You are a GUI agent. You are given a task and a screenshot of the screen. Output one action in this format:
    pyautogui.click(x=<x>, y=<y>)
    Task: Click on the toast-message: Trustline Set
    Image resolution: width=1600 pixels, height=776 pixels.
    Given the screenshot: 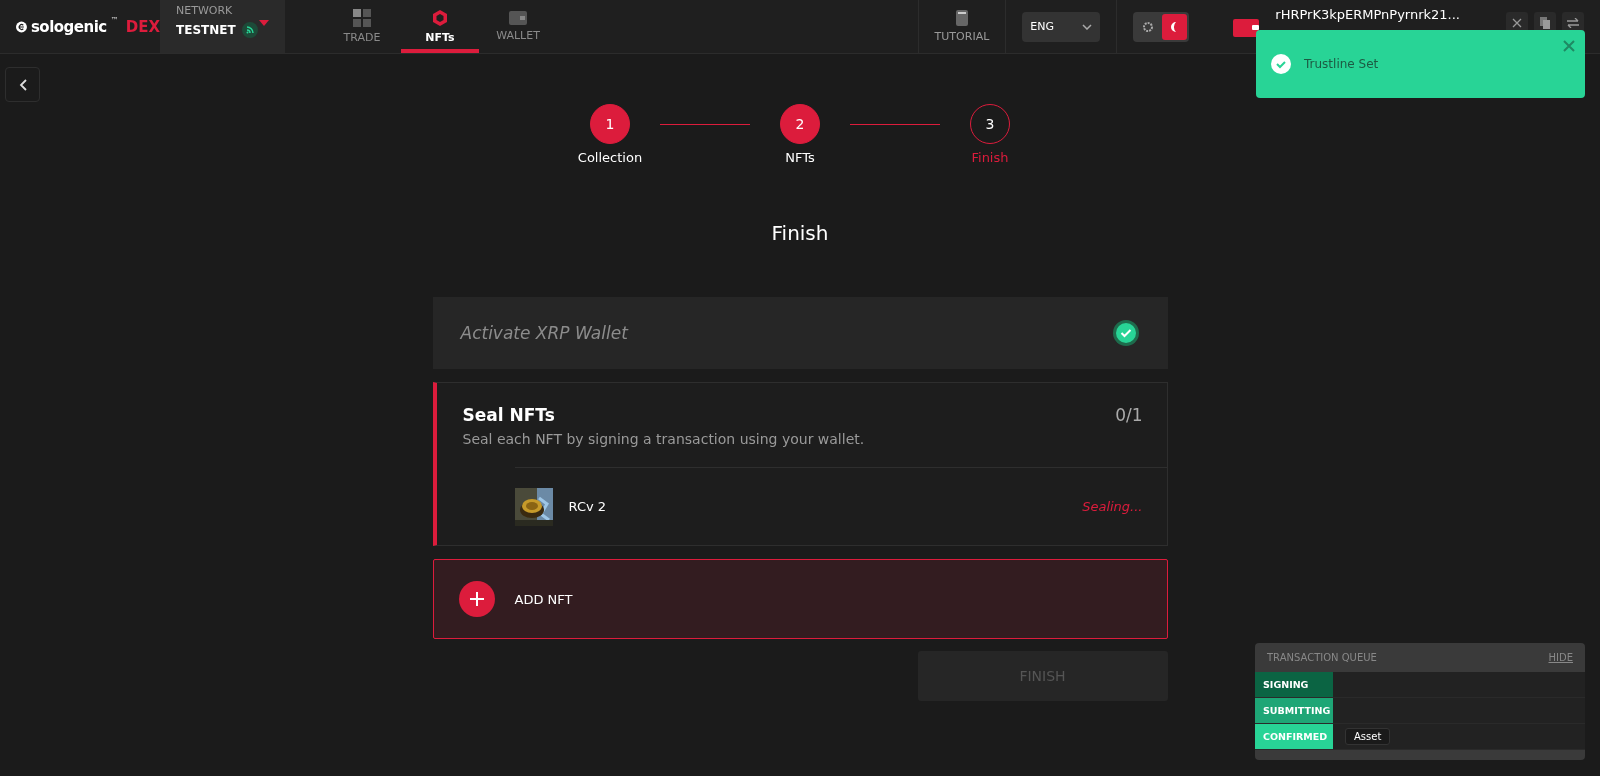 What is the action you would take?
    pyautogui.click(x=1341, y=64)
    